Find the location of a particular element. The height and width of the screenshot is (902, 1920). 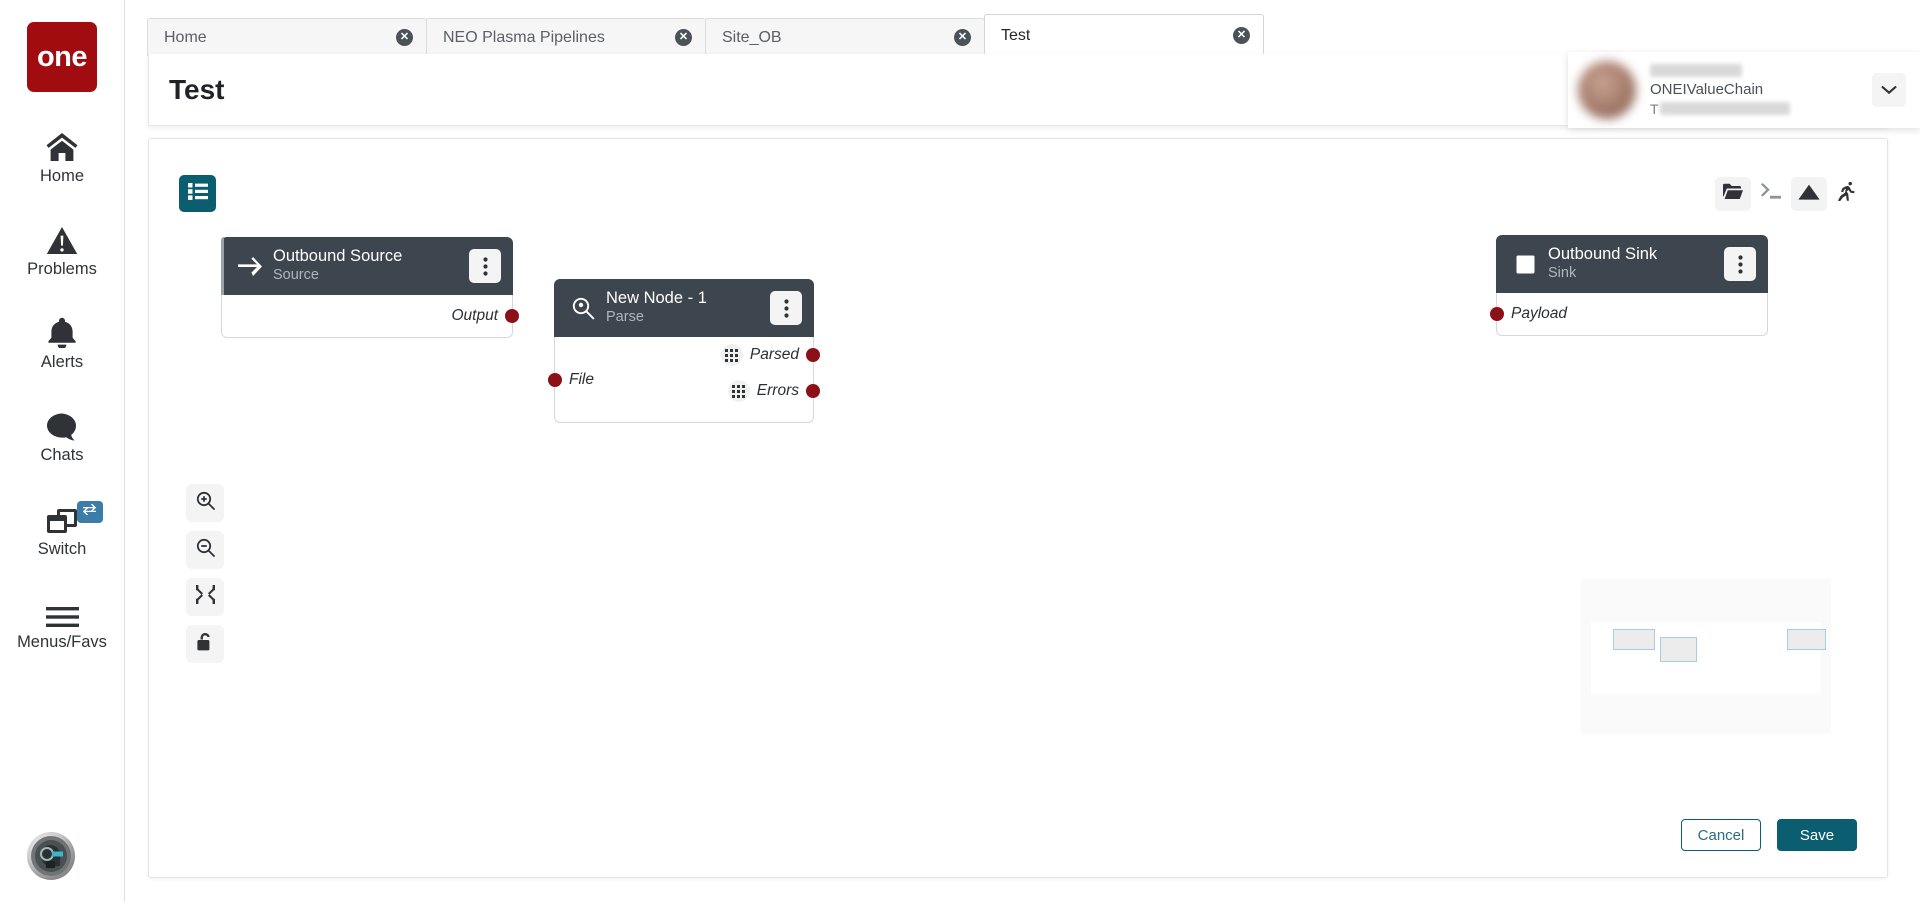

node-title: Outbound Sink is located at coordinates (1603, 254).